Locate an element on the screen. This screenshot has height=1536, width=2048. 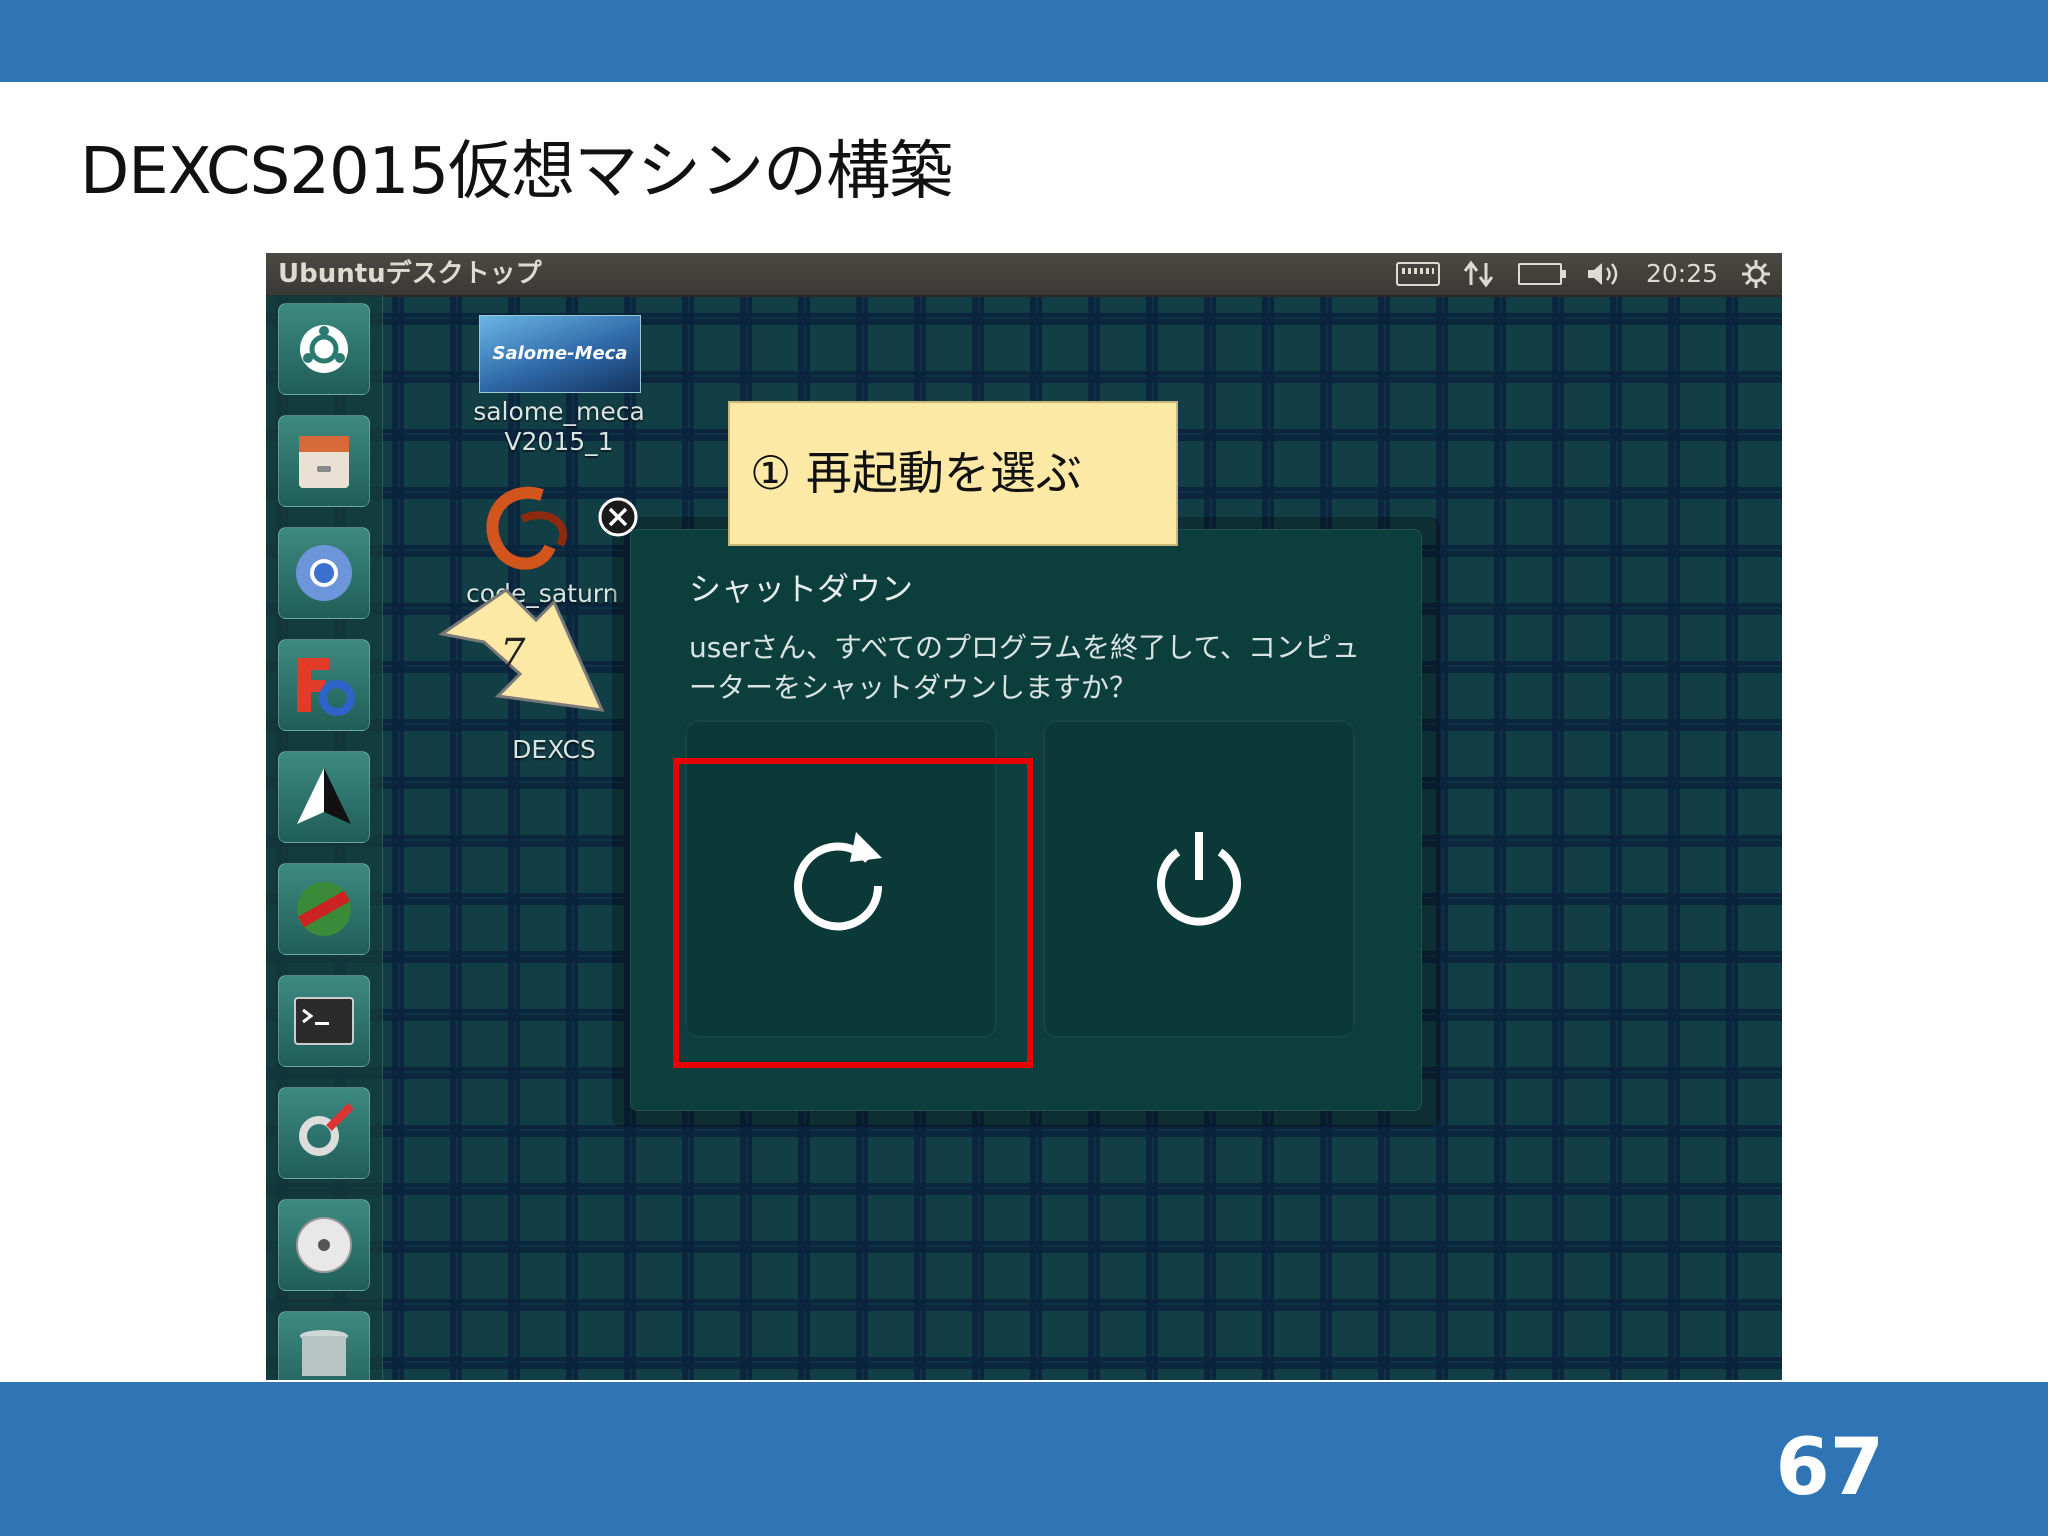
slide-title: DEXCS2015仮想マシンの構築 is located at coordinates (516, 172).